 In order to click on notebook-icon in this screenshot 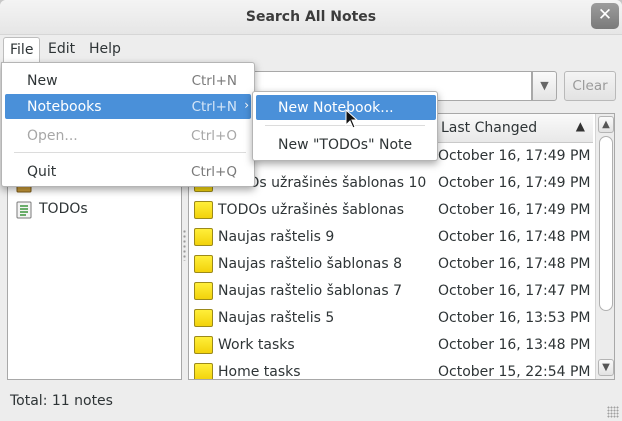, I will do `click(24, 210)`.